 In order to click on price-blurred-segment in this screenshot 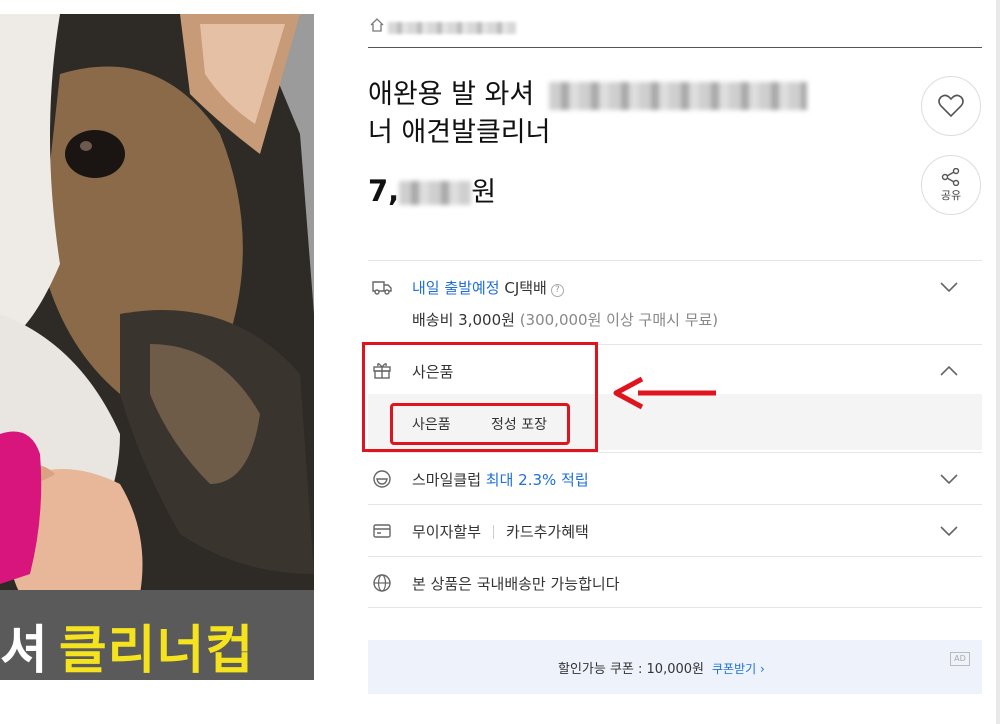, I will do `click(435, 193)`.